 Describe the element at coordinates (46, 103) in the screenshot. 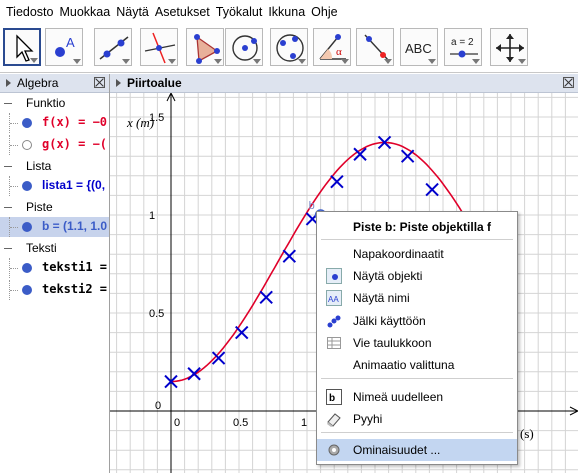

I see `category-label: Funktio` at that location.